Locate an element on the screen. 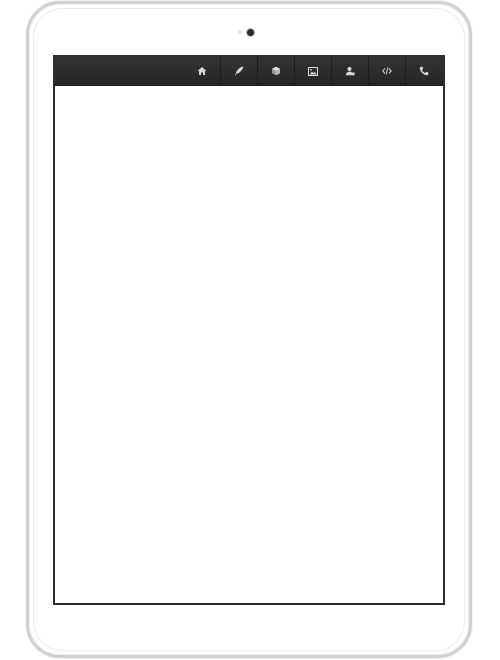 The width and height of the screenshot is (500, 660). nav-home is located at coordinates (201, 71).